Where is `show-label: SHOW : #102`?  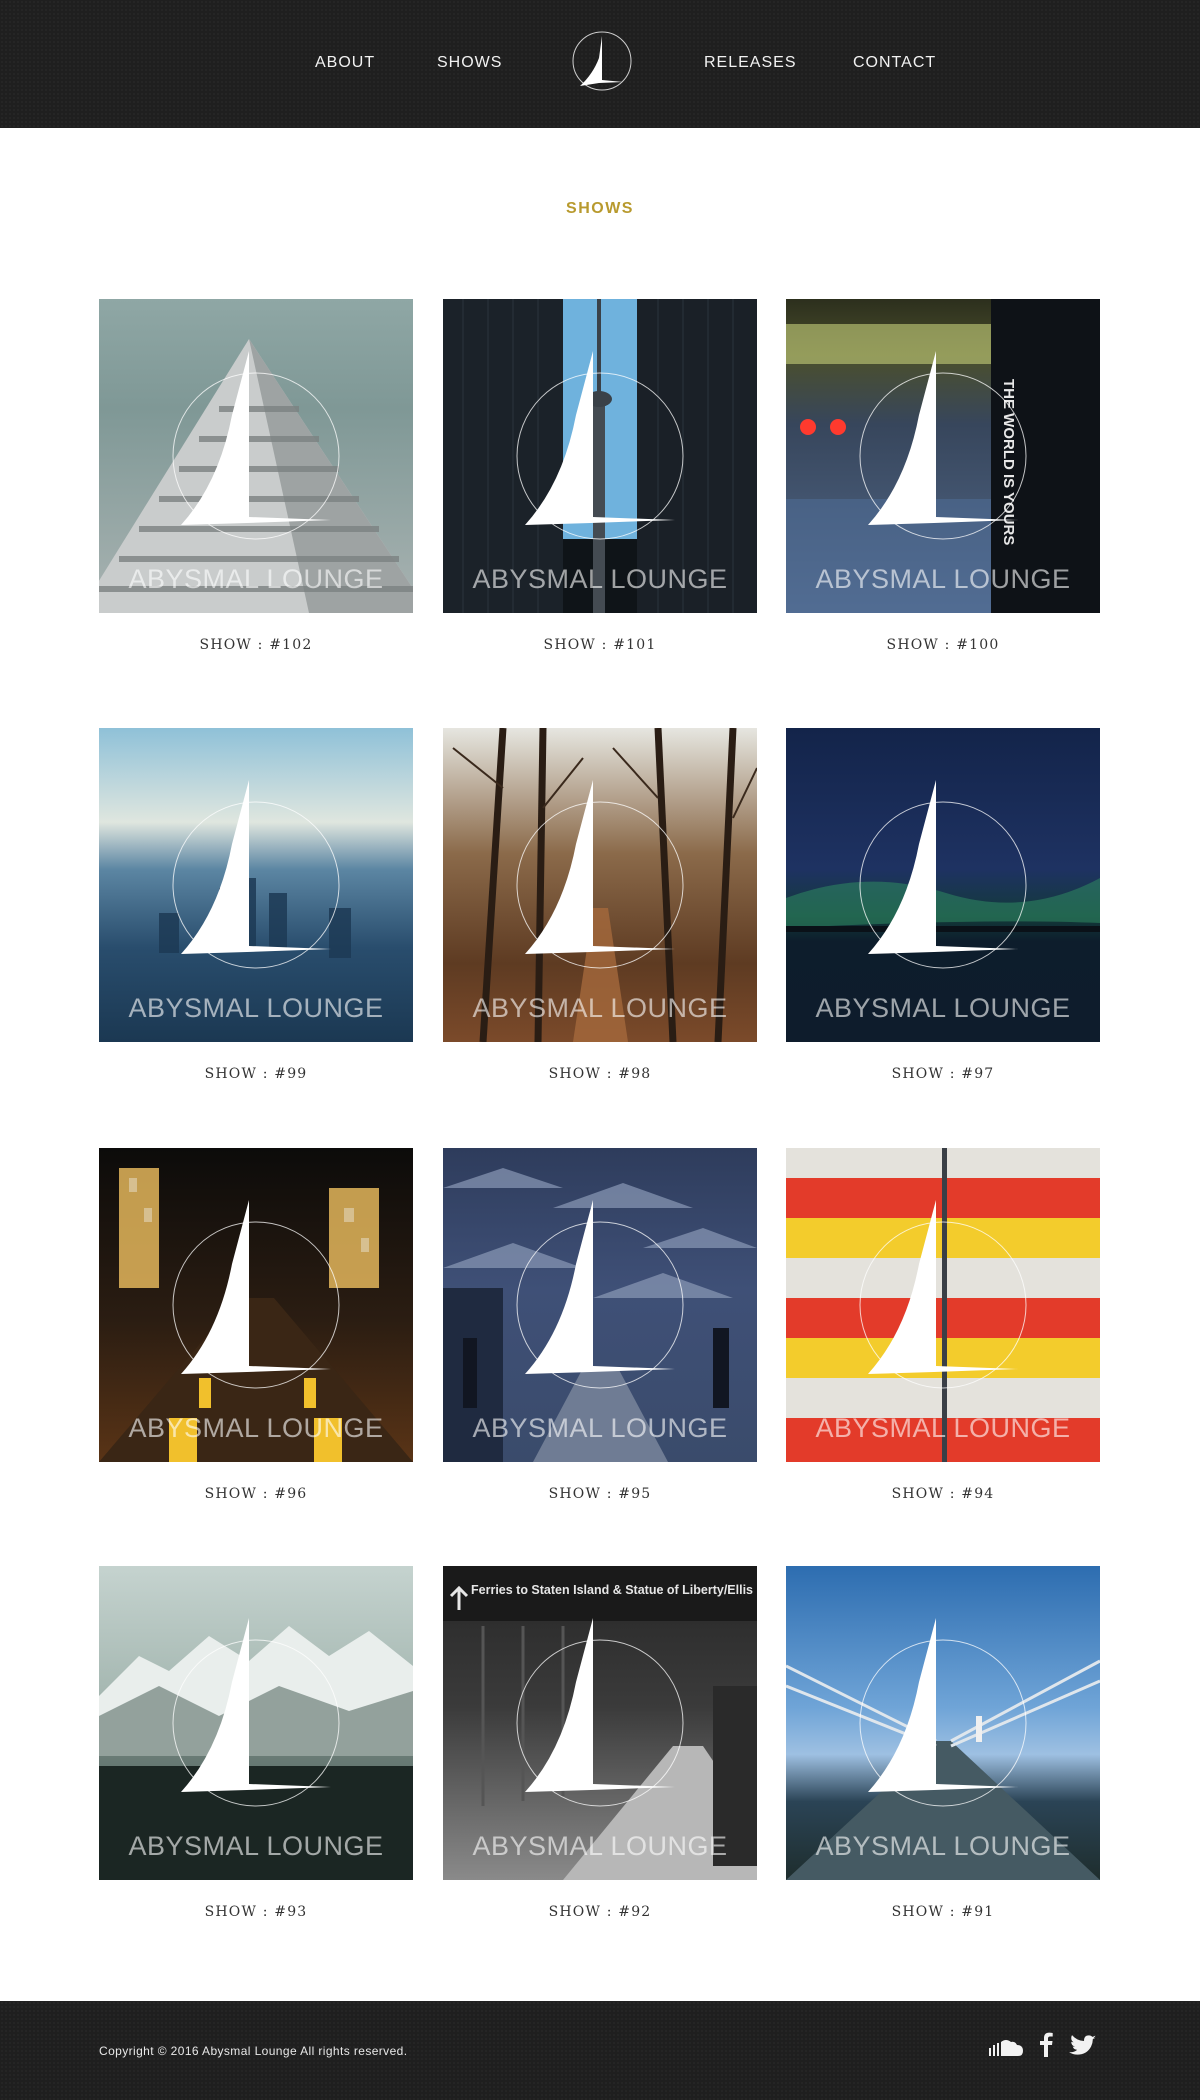 show-label: SHOW : #102 is located at coordinates (256, 645).